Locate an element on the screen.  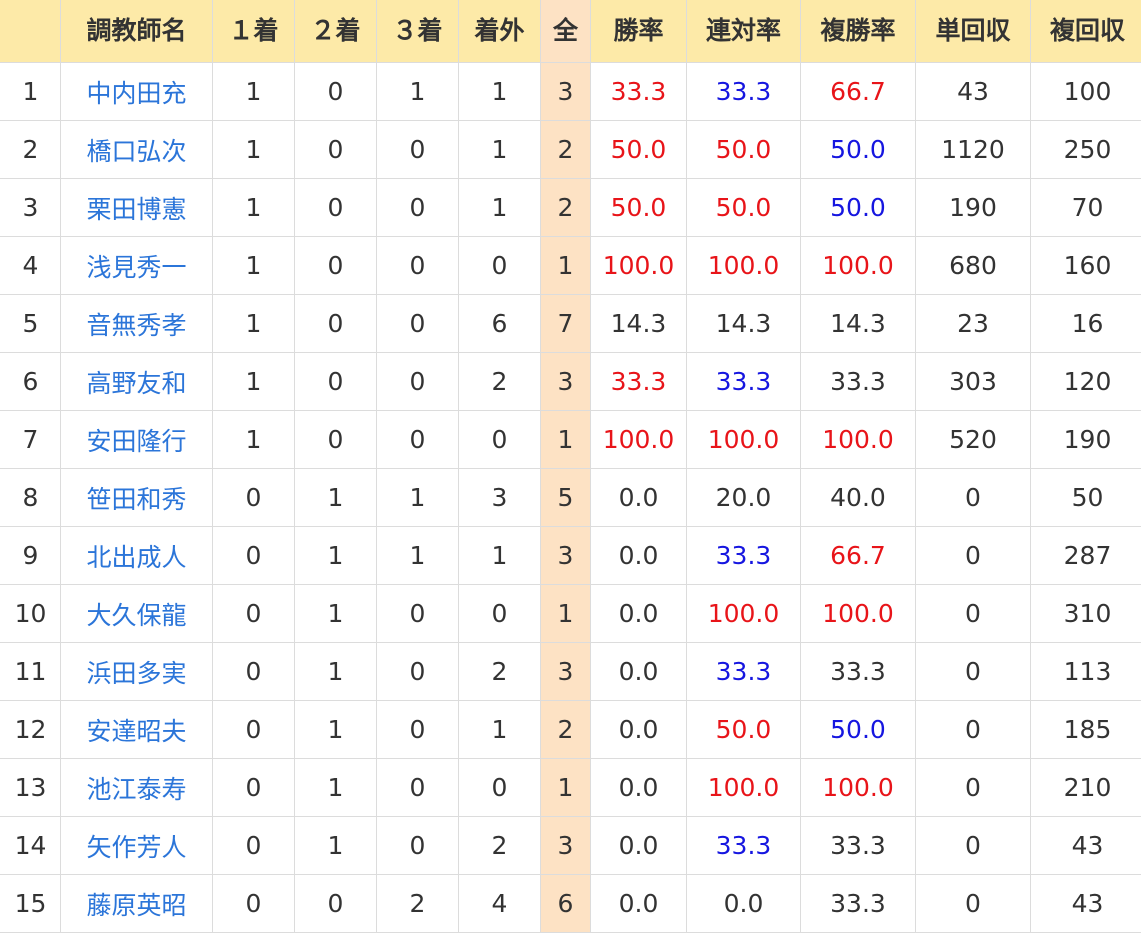
table-row: 6 高野友和 1 0 0 2 3 33.3 33.3 33.3 303 120 is located at coordinates (570, 381).